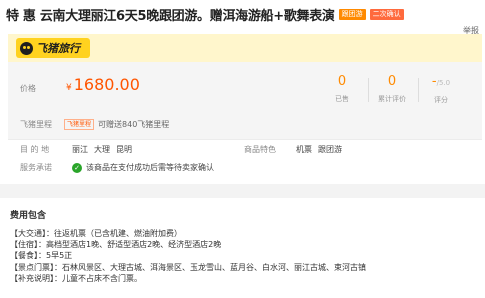 This screenshot has width=485, height=298. Describe the element at coordinates (96, 233) in the screenshot. I see `cost-line: 【大交通】：往返机票（已含机建、燃油附加费）` at that location.